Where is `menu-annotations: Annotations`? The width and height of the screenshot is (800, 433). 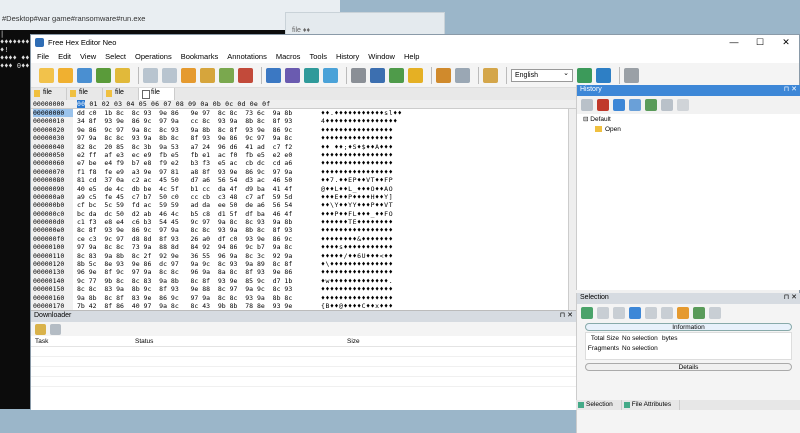 menu-annotations: Annotations is located at coordinates (247, 56).